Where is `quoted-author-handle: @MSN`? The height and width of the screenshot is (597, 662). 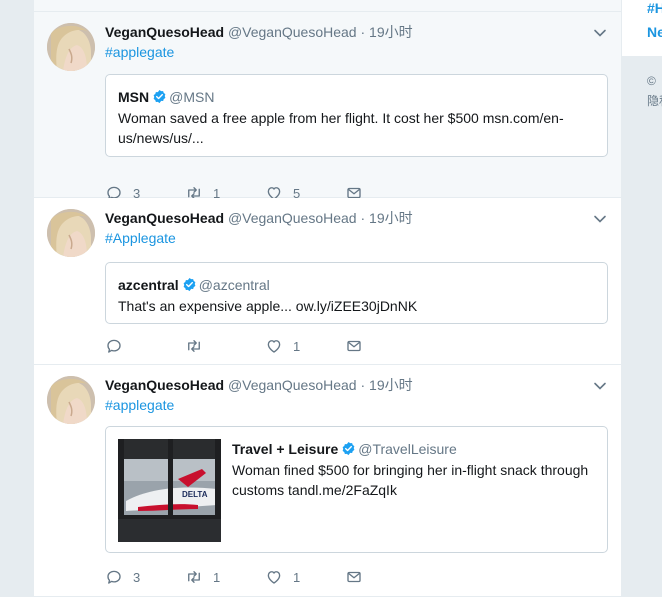
quoted-author-handle: @MSN is located at coordinates (192, 97).